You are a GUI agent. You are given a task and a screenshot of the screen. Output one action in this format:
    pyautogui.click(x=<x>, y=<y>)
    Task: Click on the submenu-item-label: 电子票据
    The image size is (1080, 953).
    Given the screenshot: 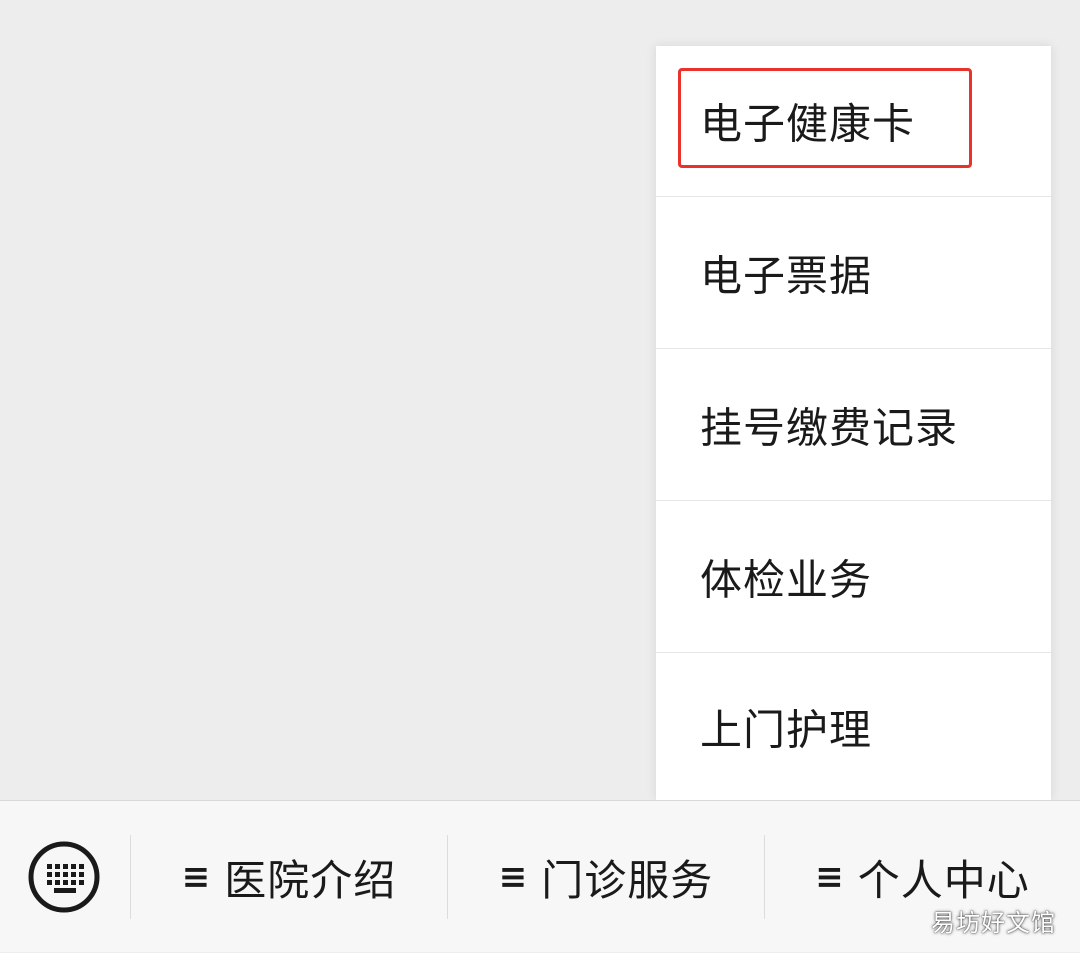 What is the action you would take?
    pyautogui.click(x=786, y=276)
    